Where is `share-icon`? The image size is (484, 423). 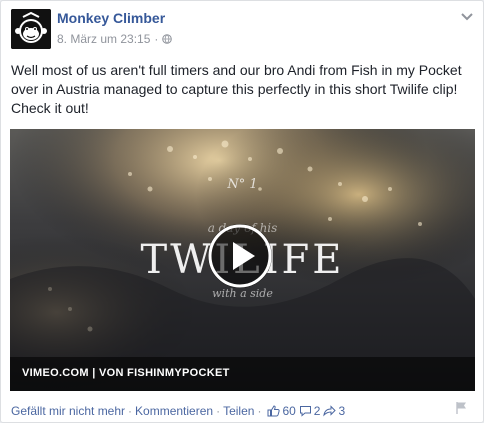
share-icon is located at coordinates (330, 411).